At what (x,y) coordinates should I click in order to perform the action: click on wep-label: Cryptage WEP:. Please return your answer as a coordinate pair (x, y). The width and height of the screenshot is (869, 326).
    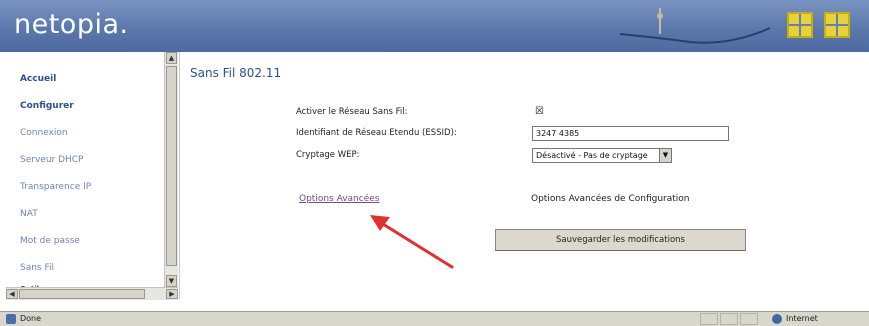
    Looking at the image, I should click on (328, 155).